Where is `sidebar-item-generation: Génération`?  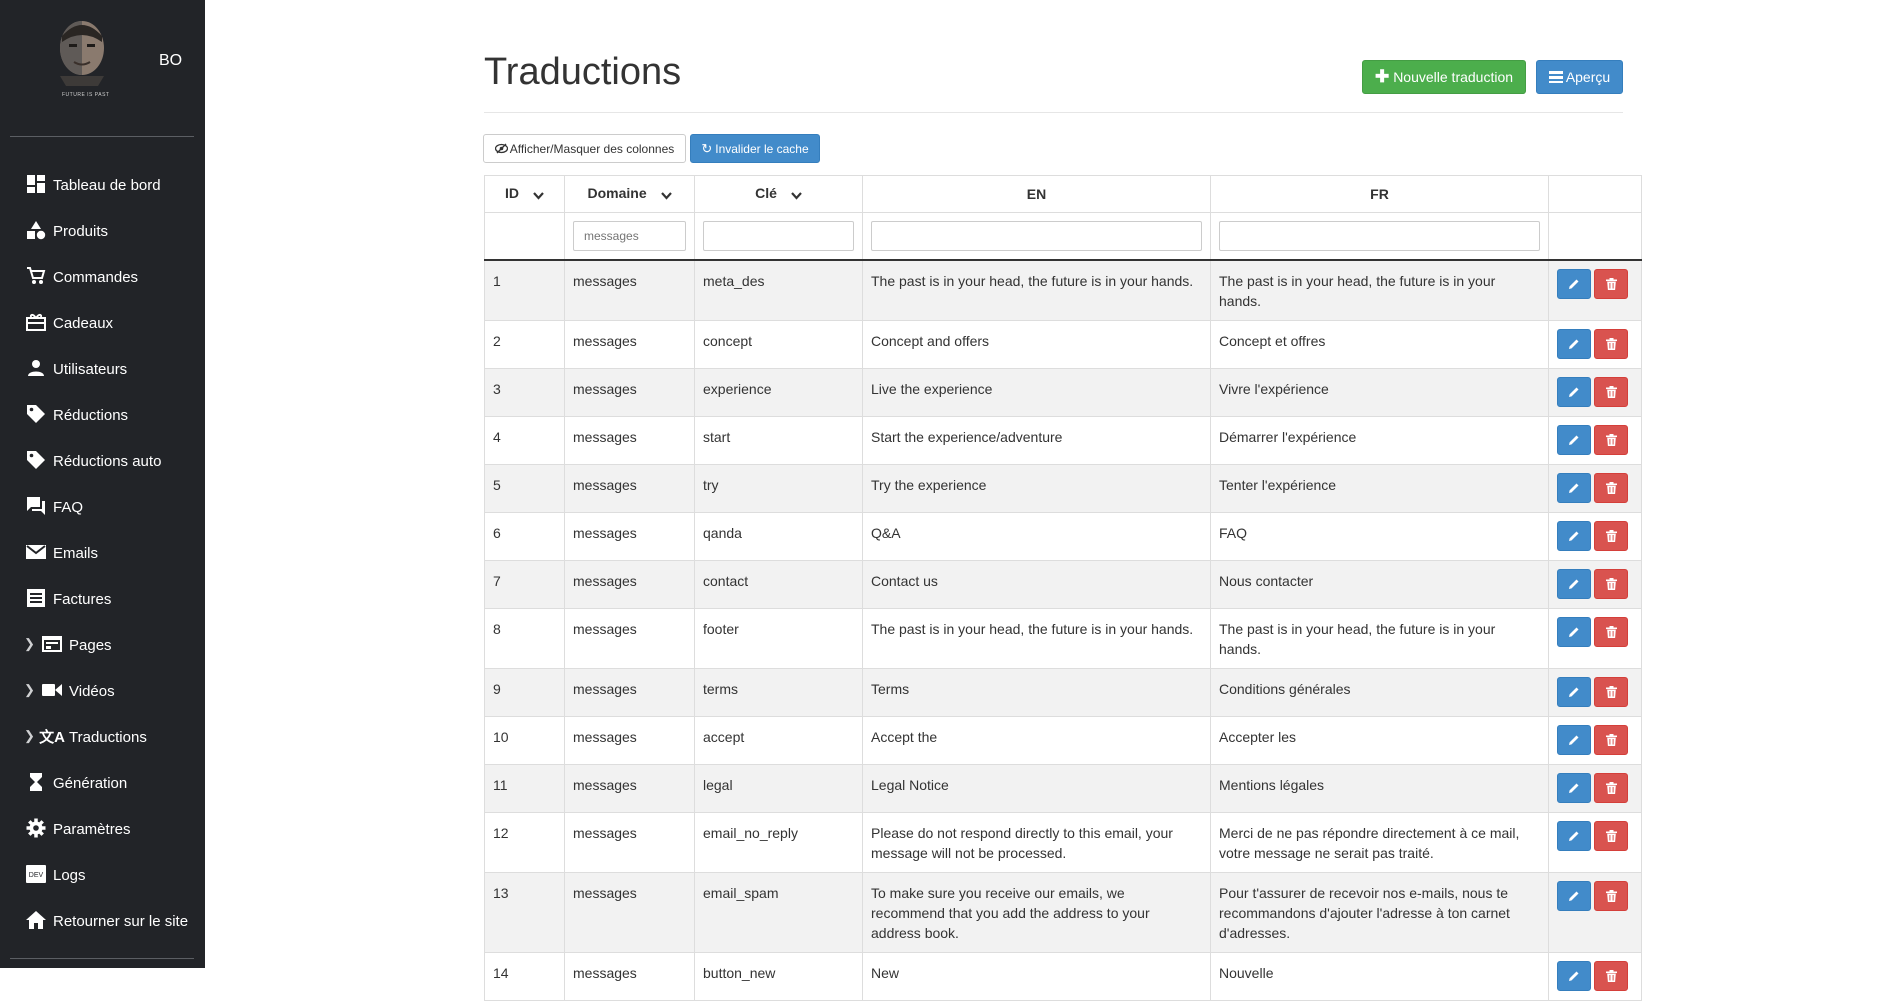 sidebar-item-generation: Génération is located at coordinates (76, 782).